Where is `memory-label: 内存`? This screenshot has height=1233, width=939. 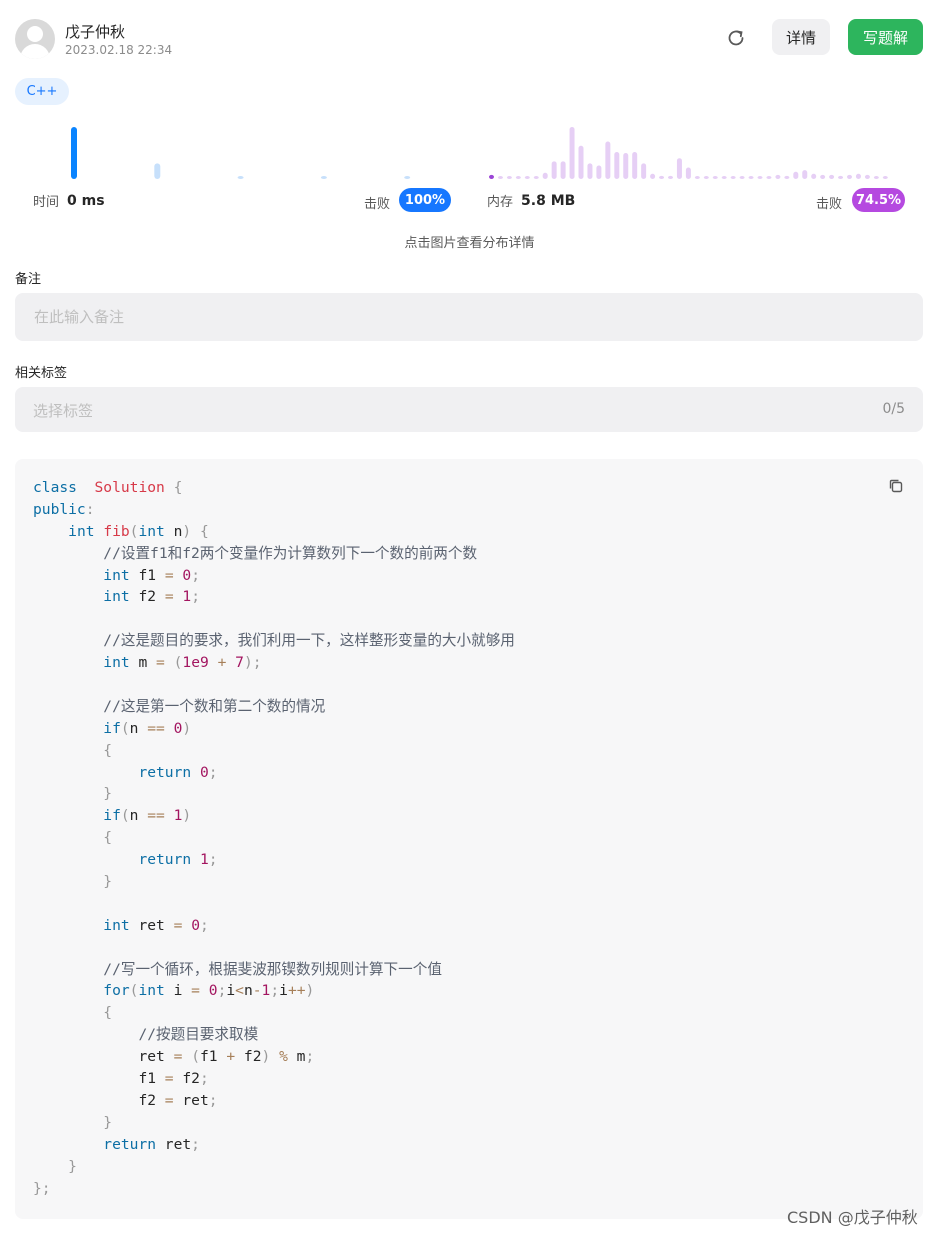 memory-label: 内存 is located at coordinates (500, 202).